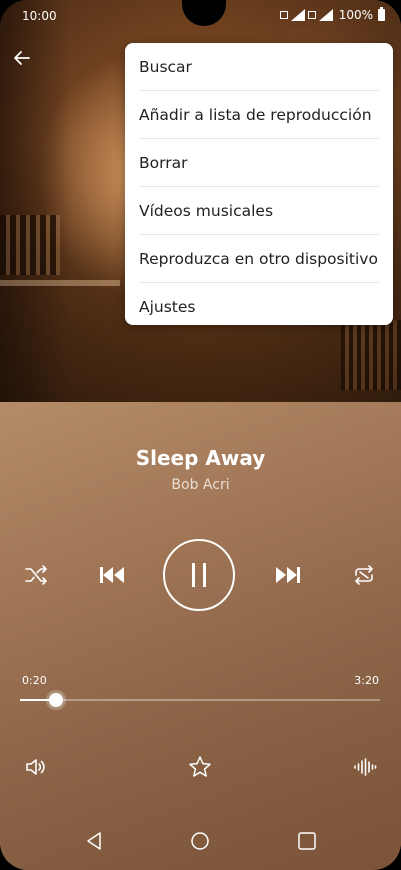 Image resolution: width=401 pixels, height=870 pixels. I want to click on status-time: 10:00, so click(39, 16).